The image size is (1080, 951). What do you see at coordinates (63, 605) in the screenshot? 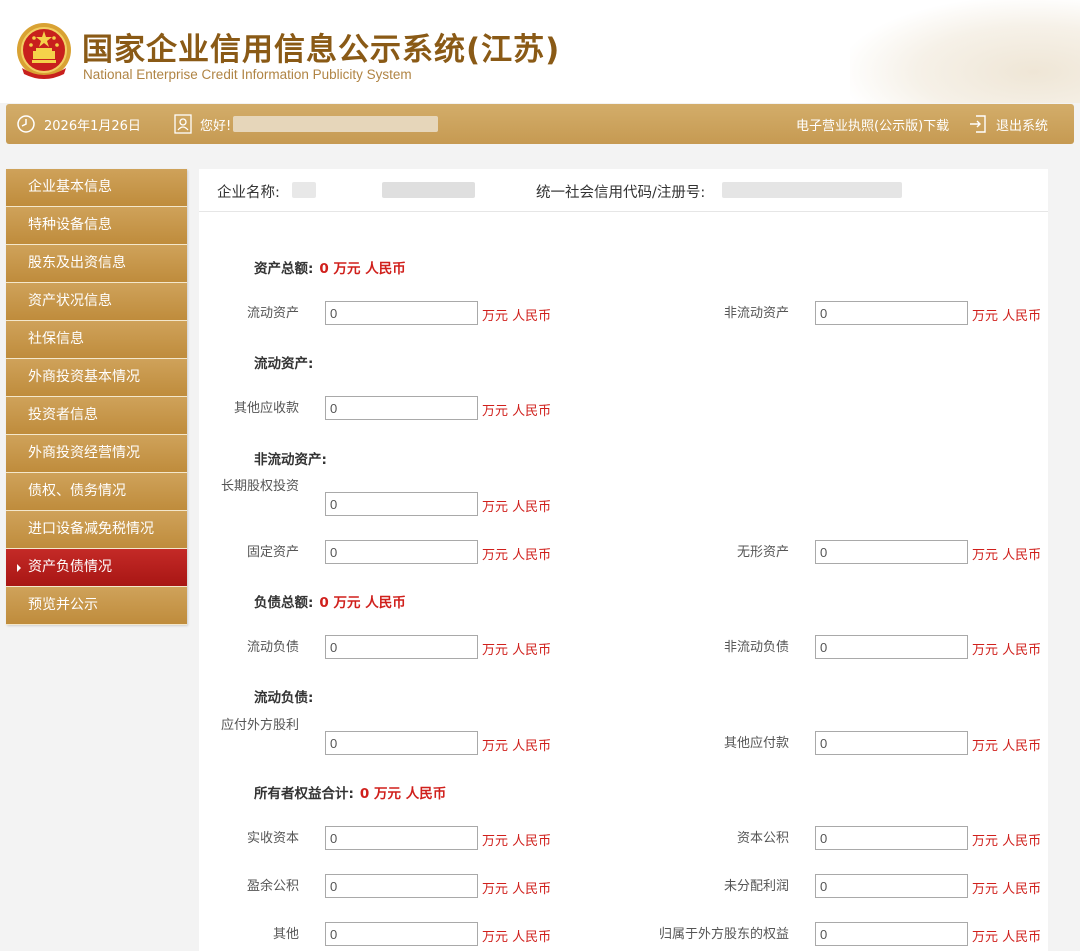
I see `sidebar-item-label: 预览并公示` at bounding box center [63, 605].